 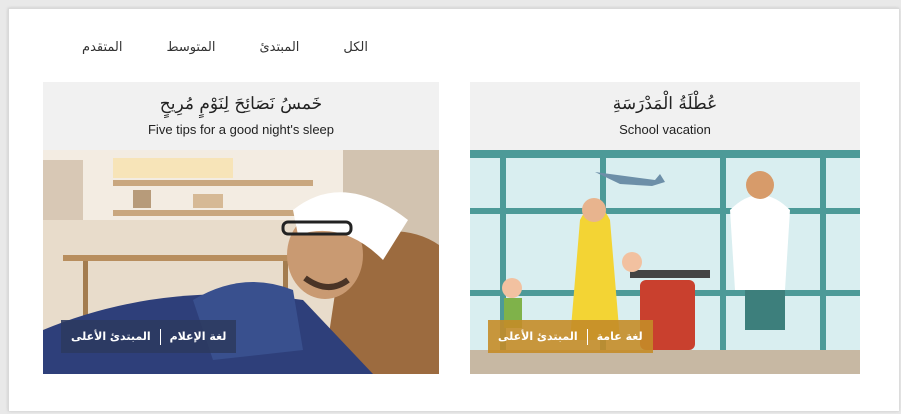 What do you see at coordinates (665, 104) in the screenshot?
I see `card-title-arabic: عُطْلَةُ الْمَدْرَسَةِ` at bounding box center [665, 104].